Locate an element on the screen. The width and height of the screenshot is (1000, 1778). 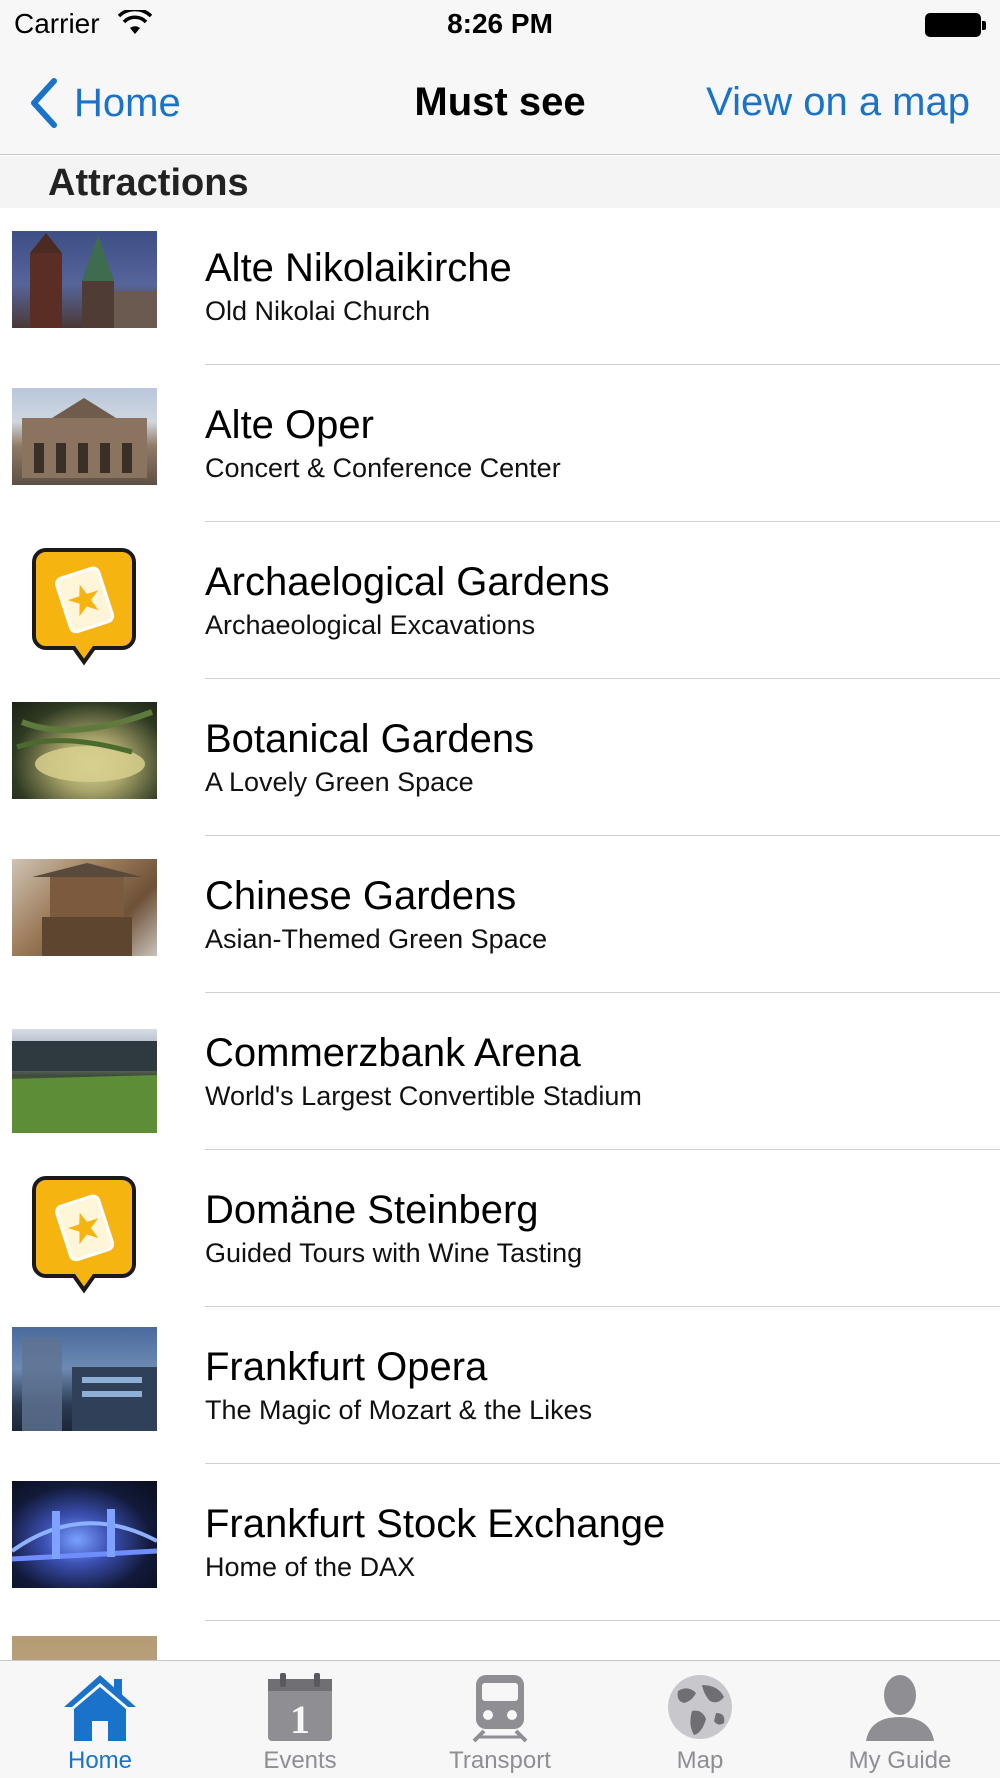
pagoda-photo is located at coordinates (84, 907).